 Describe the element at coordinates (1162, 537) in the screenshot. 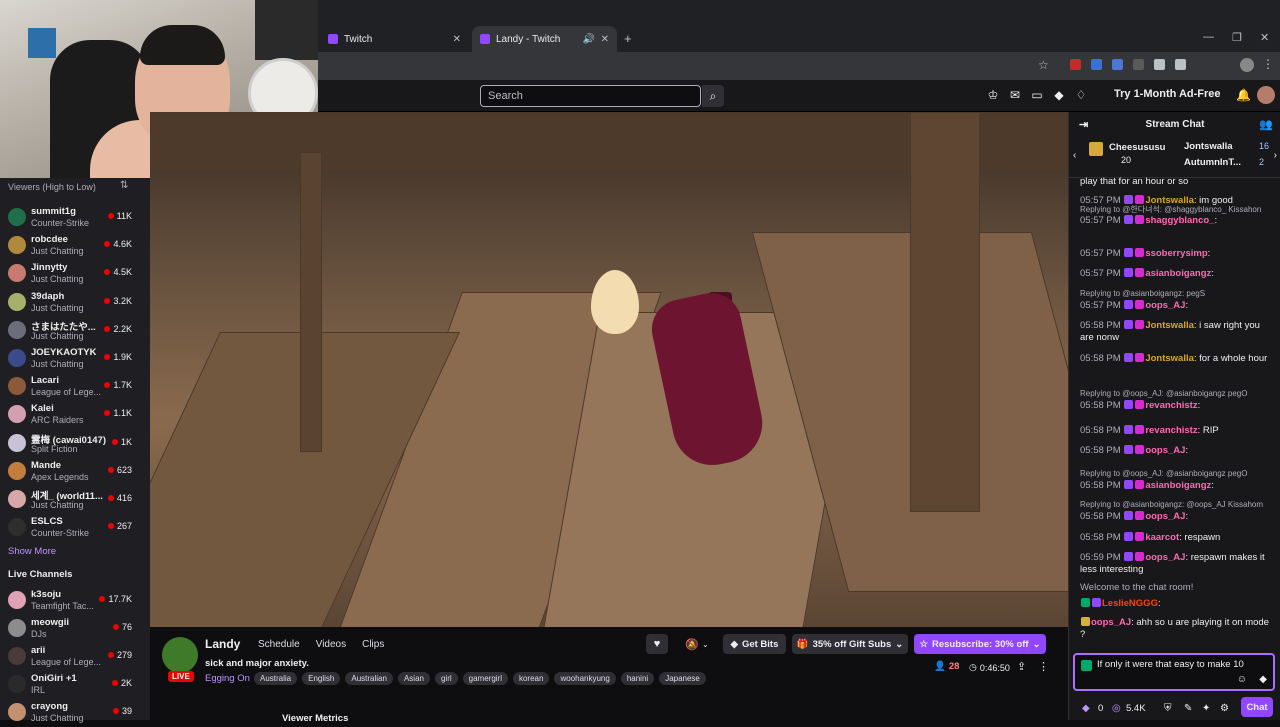

I see `chat-username: kaarcot` at that location.